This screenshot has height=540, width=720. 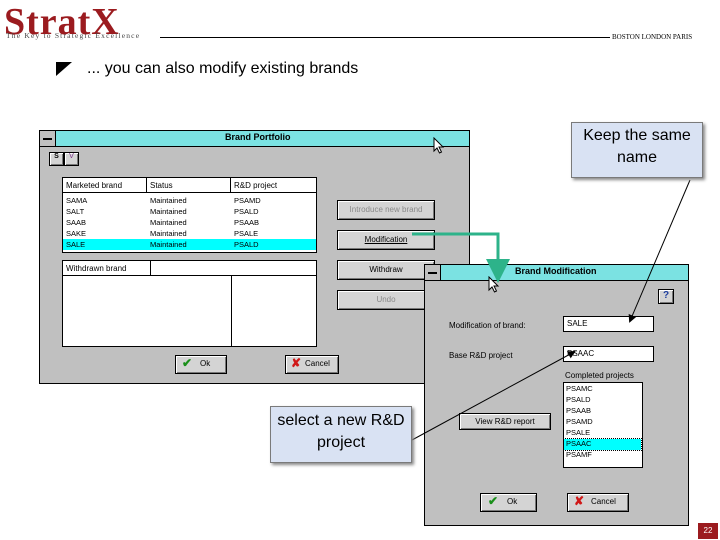 I want to click on table-row: SALE Maintained PSALD, so click(x=189, y=244).